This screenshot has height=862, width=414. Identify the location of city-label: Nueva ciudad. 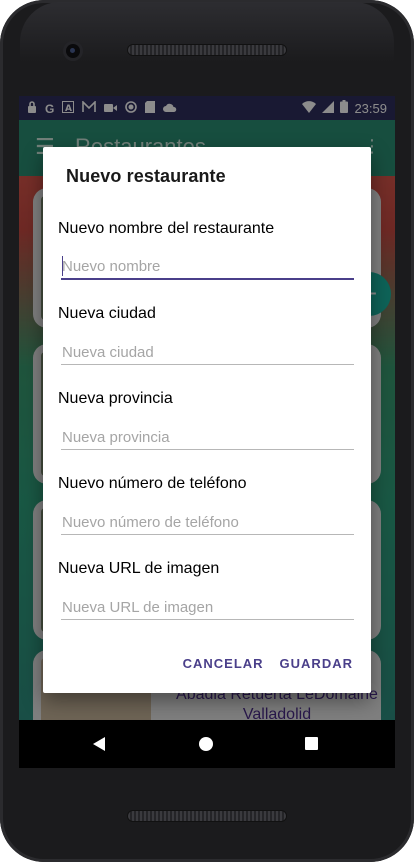
(107, 313).